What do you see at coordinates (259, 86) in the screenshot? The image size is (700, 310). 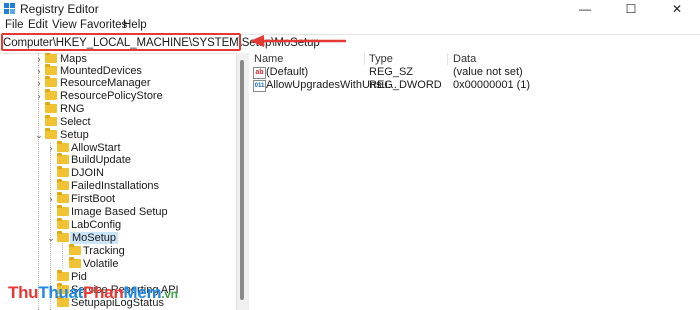 I see `binary-value-icon: 011` at bounding box center [259, 86].